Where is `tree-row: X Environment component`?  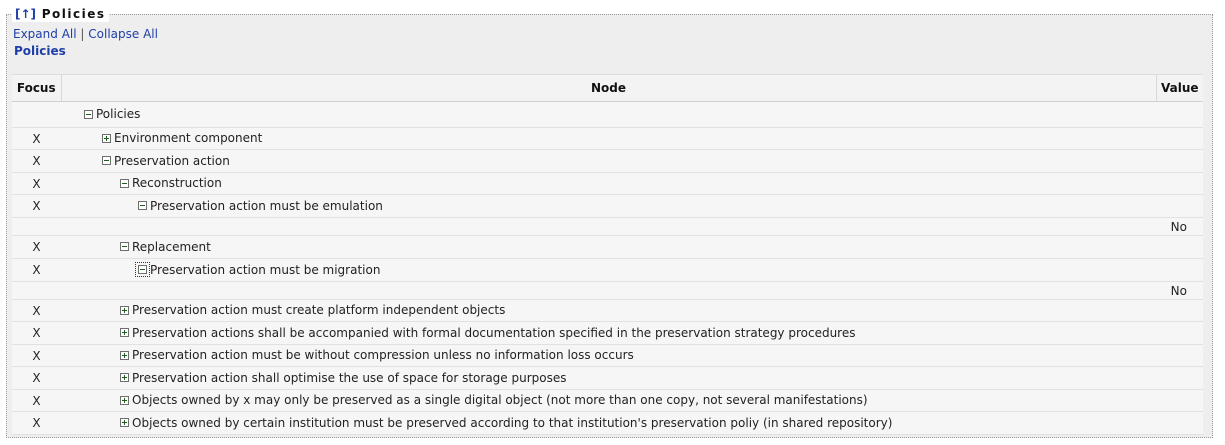
tree-row: X Environment component is located at coordinates (607, 138).